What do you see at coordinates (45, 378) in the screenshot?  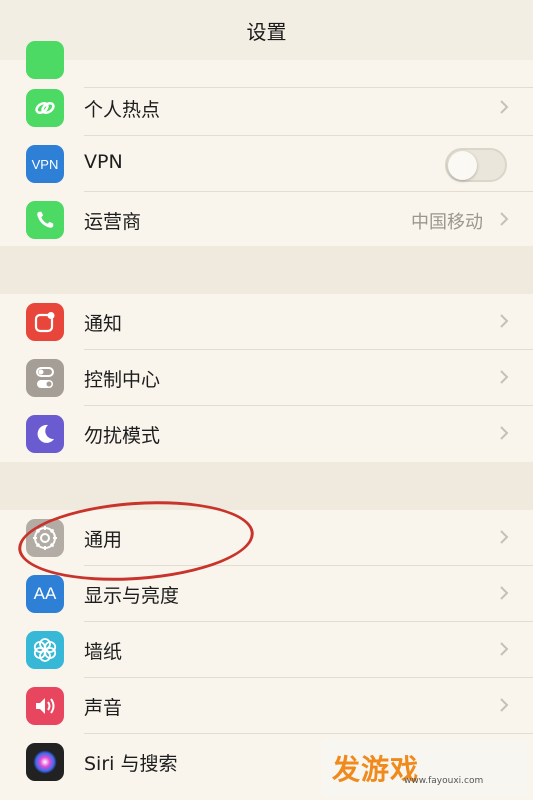 I see `switches-icon` at bounding box center [45, 378].